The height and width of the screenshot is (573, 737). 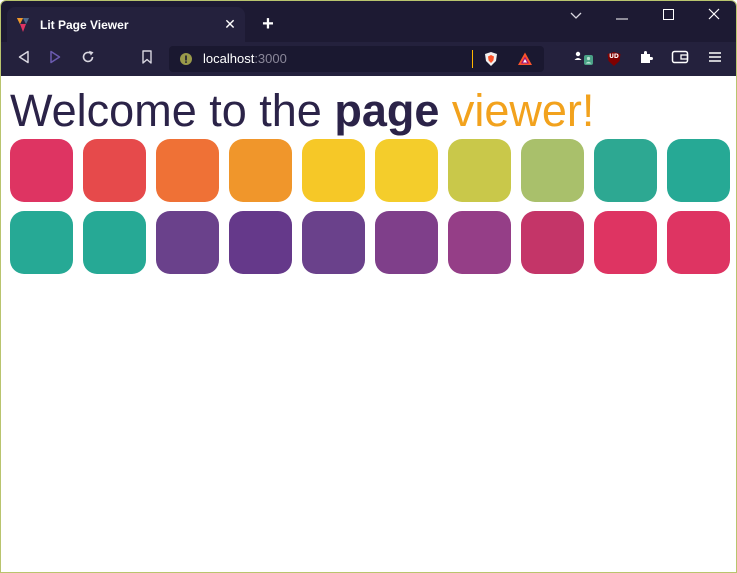 I want to click on bookmark-button, so click(x=147, y=59).